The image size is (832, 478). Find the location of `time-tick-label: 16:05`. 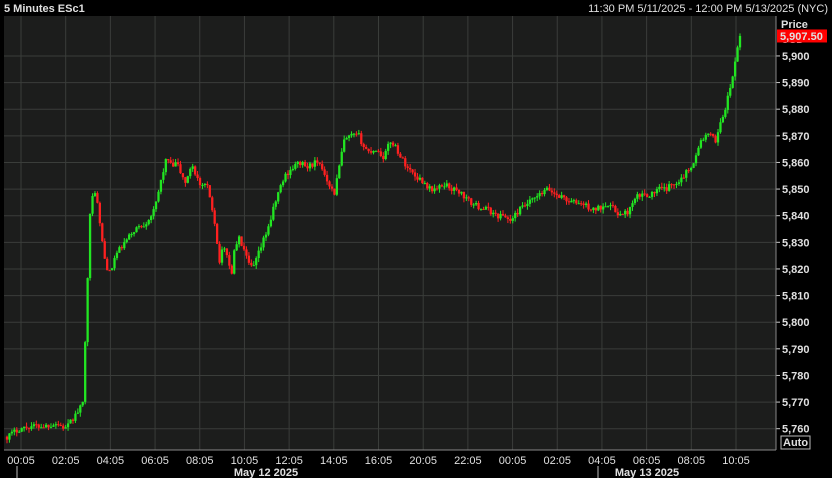

time-tick-label: 16:05 is located at coordinates (379, 461).